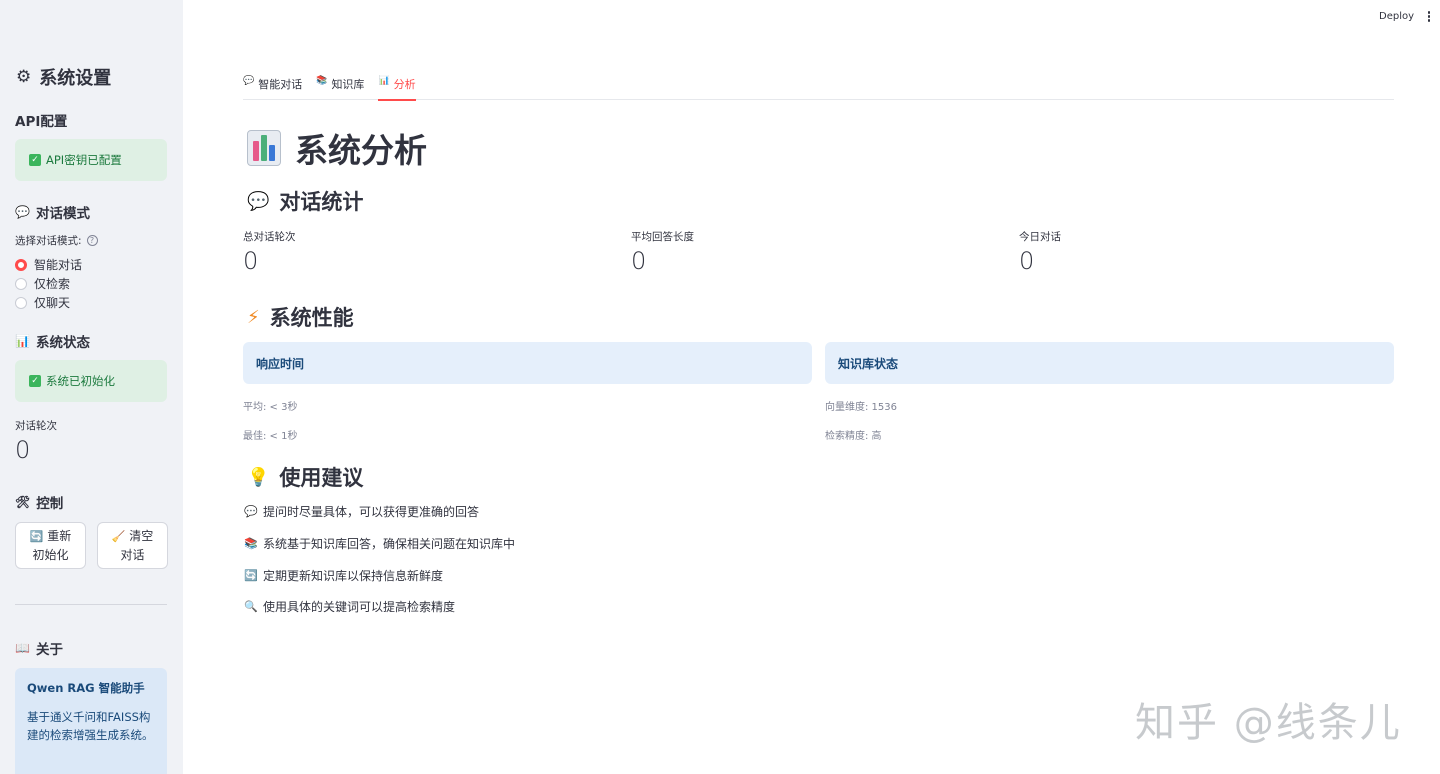 The height and width of the screenshot is (774, 1440). I want to click on response-best: 最佳: < 1秒, so click(270, 436).